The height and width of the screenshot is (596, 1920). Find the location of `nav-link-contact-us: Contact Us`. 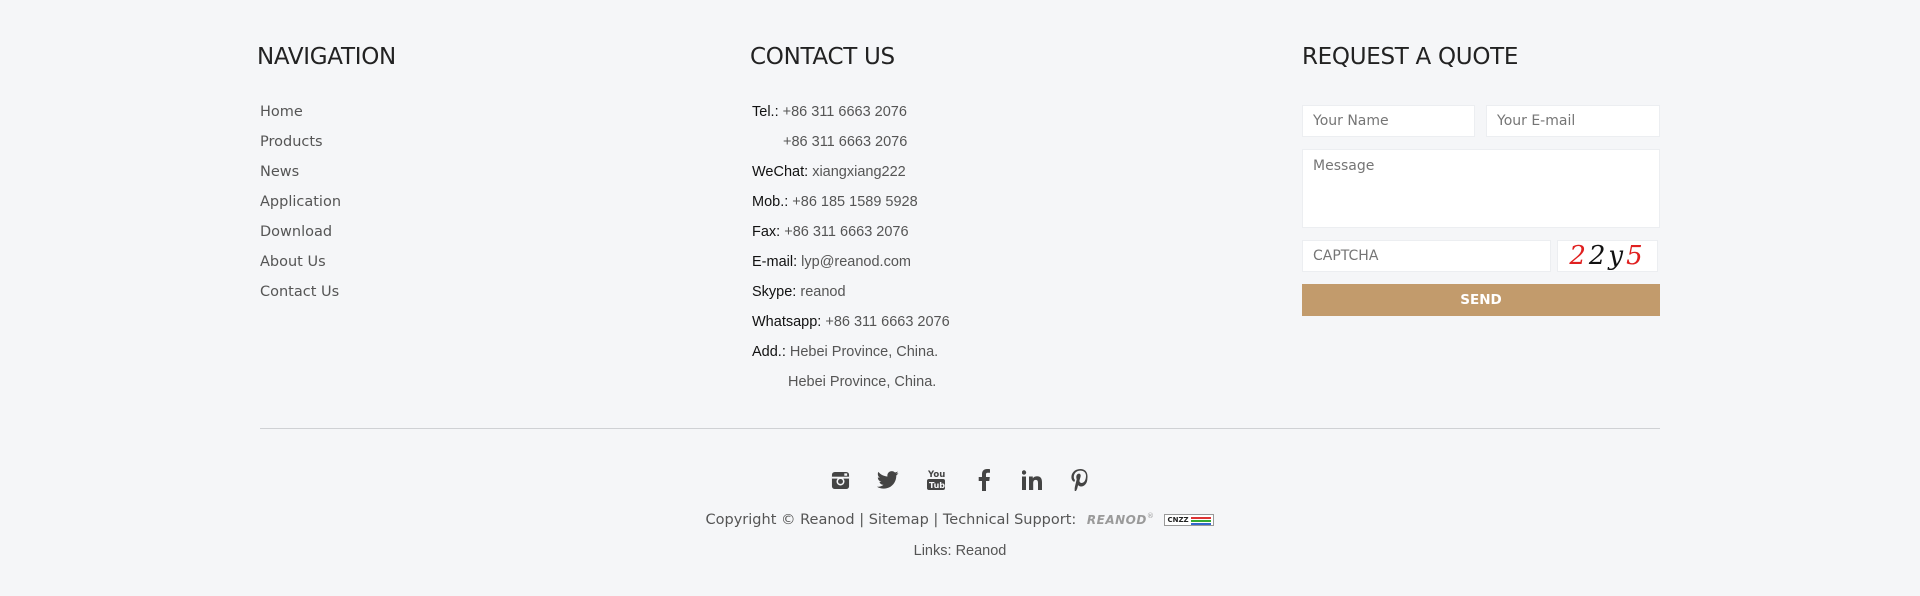

nav-link-contact-us: Contact Us is located at coordinates (300, 292).